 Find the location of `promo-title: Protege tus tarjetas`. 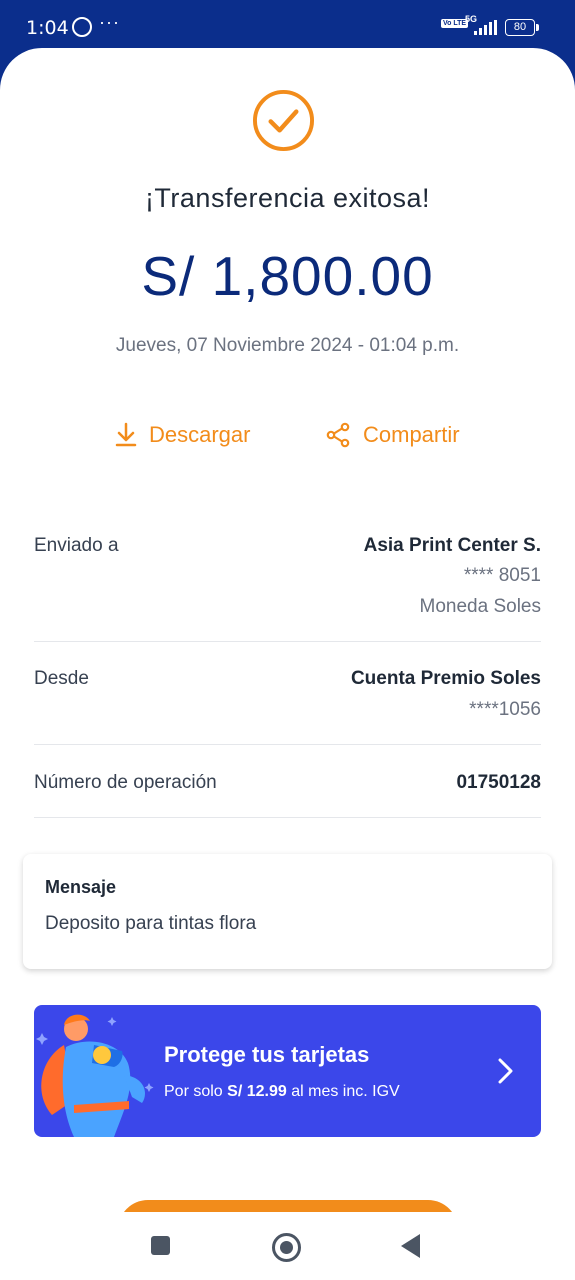

promo-title: Protege tus tarjetas is located at coordinates (267, 1054).